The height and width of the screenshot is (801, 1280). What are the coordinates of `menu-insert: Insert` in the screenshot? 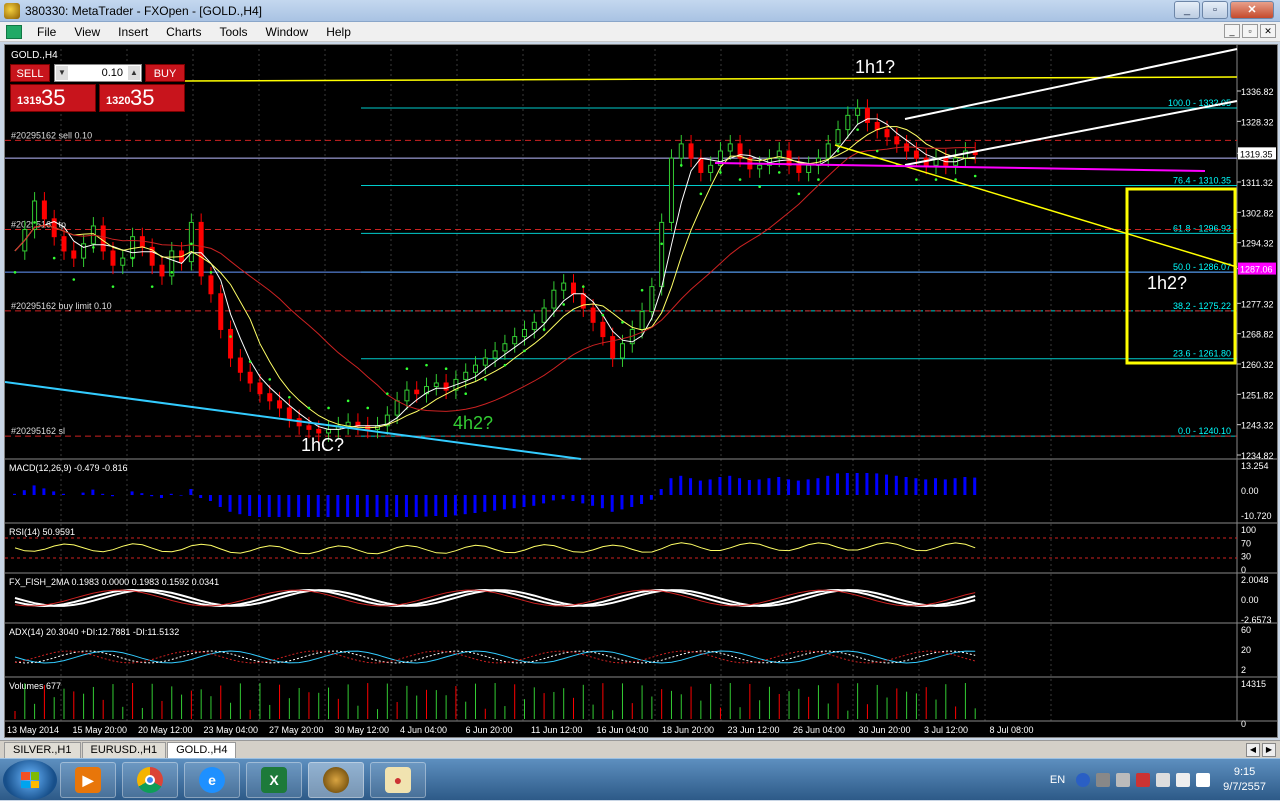 It's located at (133, 32).